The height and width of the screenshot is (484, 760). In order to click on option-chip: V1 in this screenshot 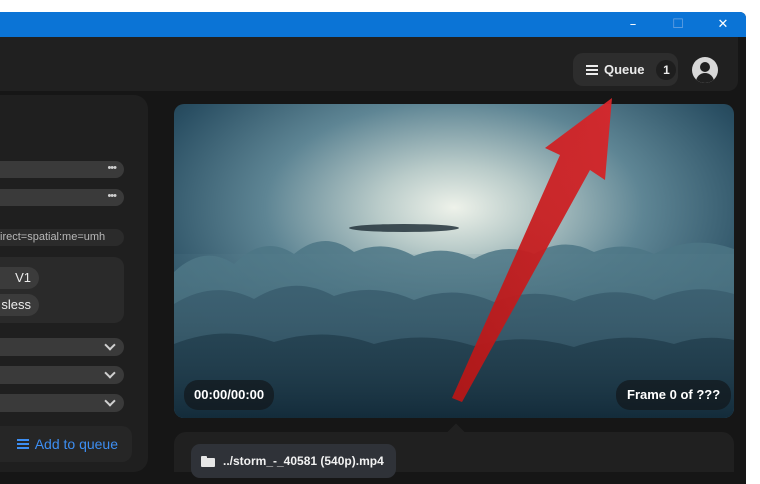, I will do `click(19, 278)`.